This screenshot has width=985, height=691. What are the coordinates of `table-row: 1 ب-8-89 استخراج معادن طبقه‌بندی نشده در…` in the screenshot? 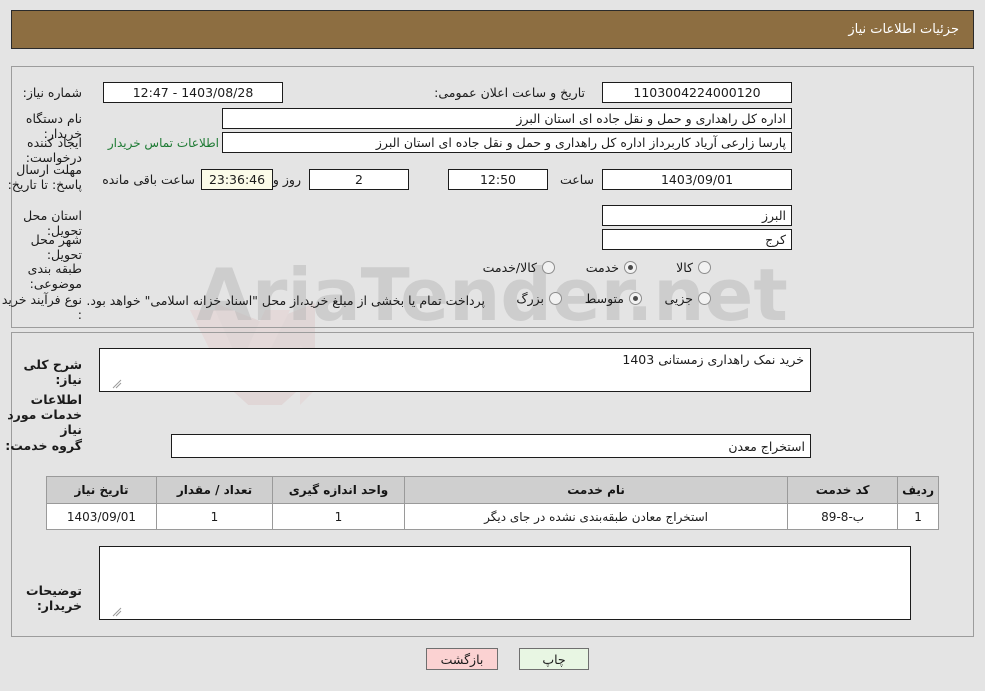 It's located at (492, 516).